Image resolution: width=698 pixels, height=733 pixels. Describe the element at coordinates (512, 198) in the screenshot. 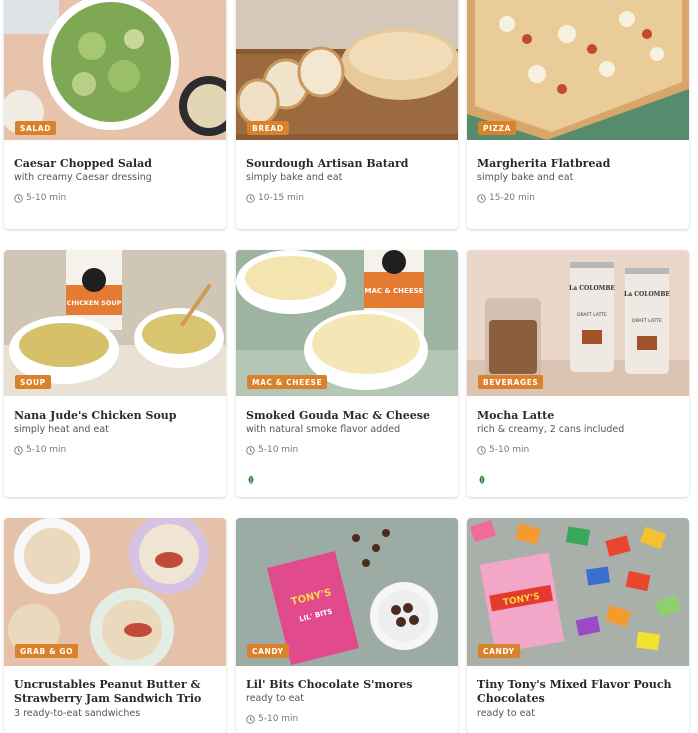

I see `prep-time-label: 15-20 min` at that location.